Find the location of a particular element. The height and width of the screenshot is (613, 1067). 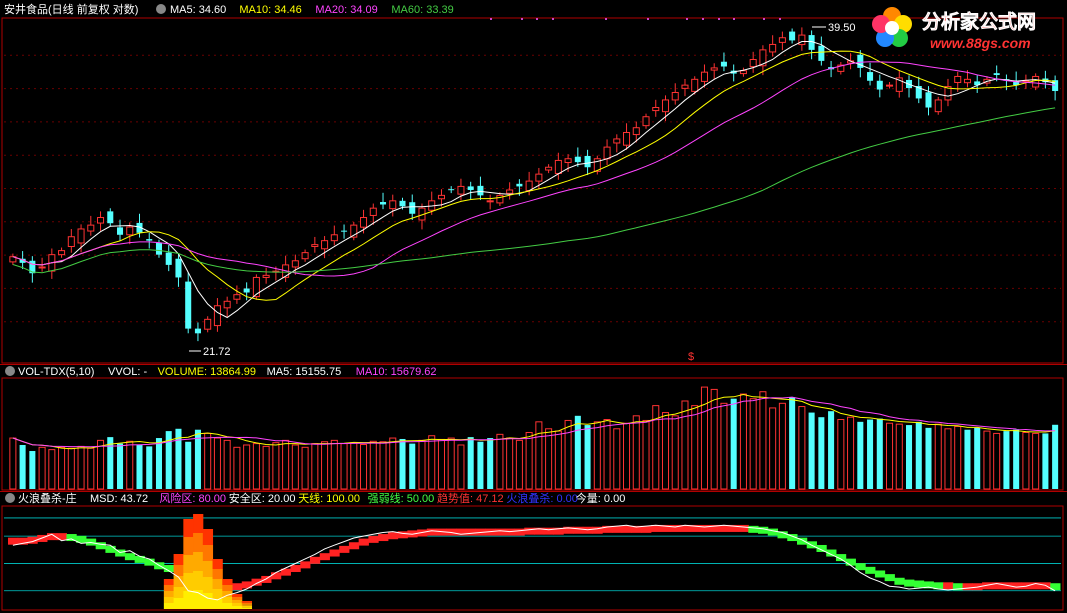

legend-value: 80.00 is located at coordinates (210, 499).